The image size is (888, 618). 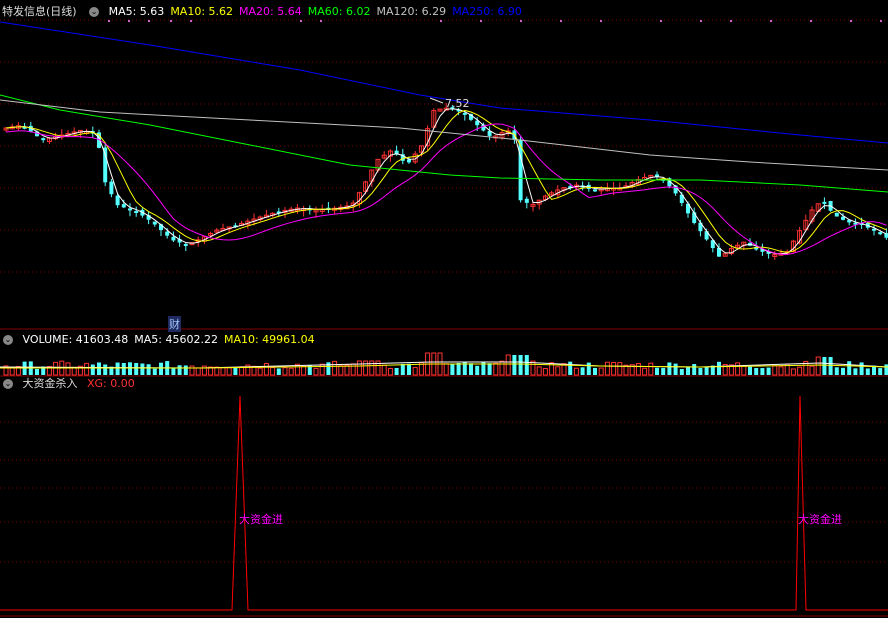 I want to click on indicator-legend: ⌄ 大资金杀入 XG: 0.00, so click(x=70, y=384).